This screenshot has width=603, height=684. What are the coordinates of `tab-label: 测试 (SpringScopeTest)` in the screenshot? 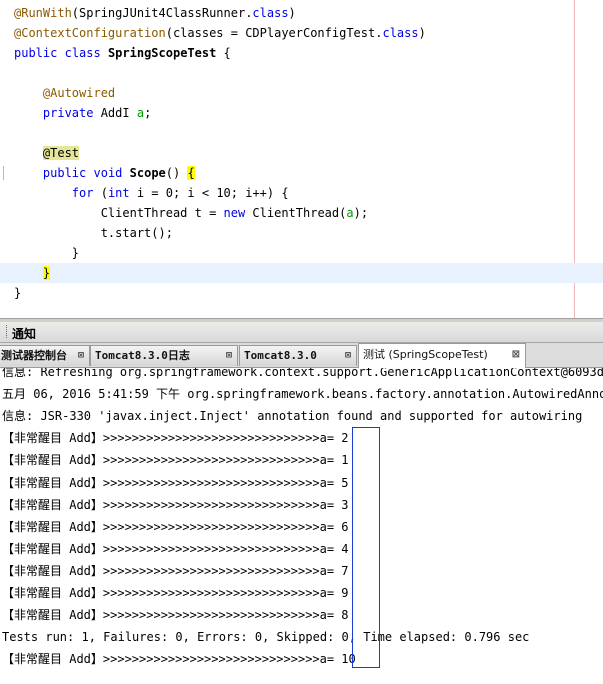 It's located at (425, 354).